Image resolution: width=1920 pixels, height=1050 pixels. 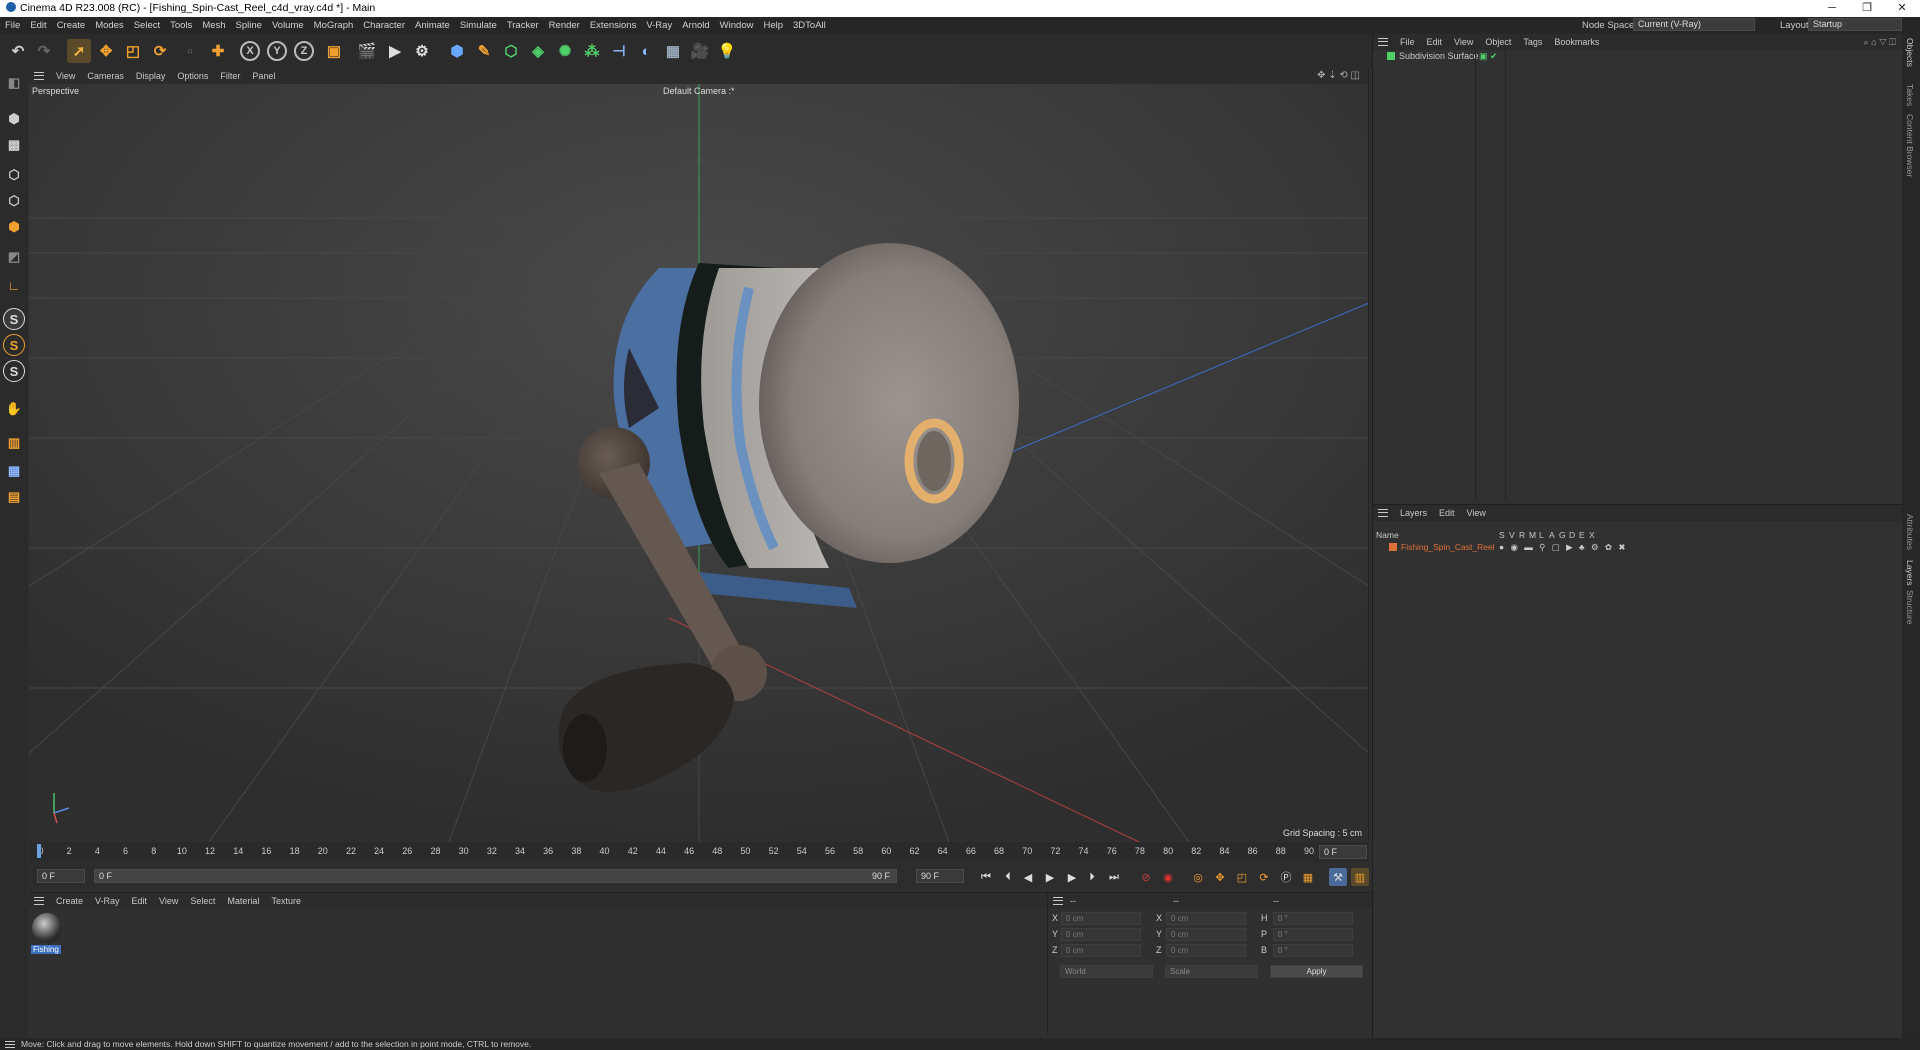 What do you see at coordinates (1242, 877) in the screenshot?
I see `scale-key-icon: ◰` at bounding box center [1242, 877].